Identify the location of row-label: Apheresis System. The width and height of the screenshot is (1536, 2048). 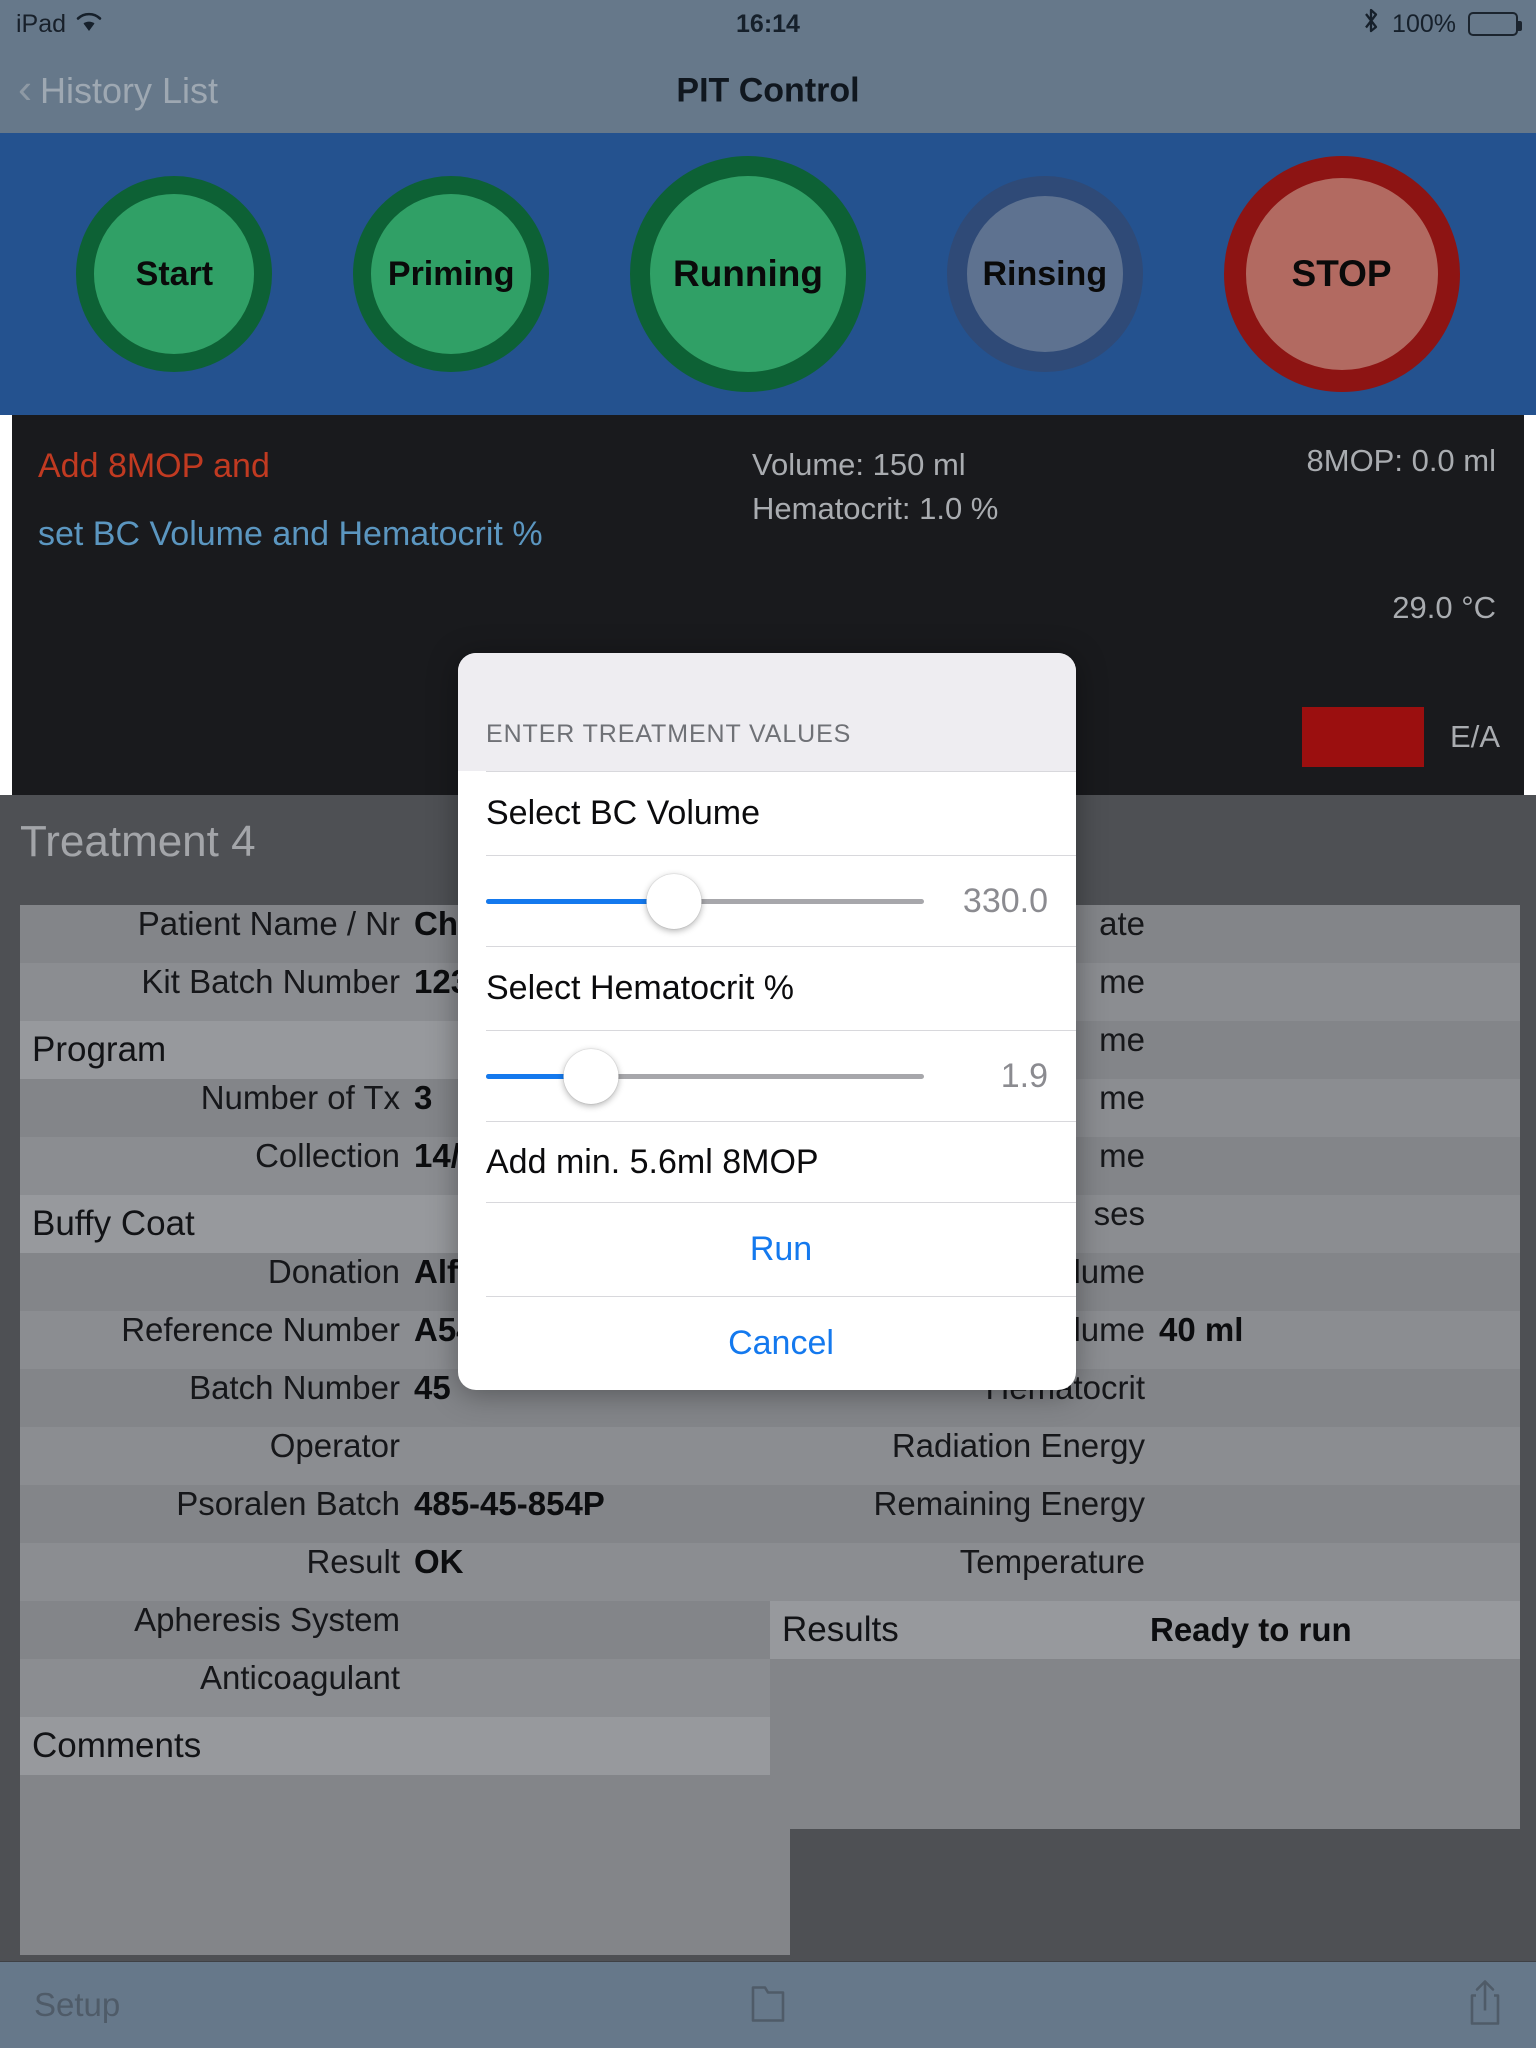
(267, 1619).